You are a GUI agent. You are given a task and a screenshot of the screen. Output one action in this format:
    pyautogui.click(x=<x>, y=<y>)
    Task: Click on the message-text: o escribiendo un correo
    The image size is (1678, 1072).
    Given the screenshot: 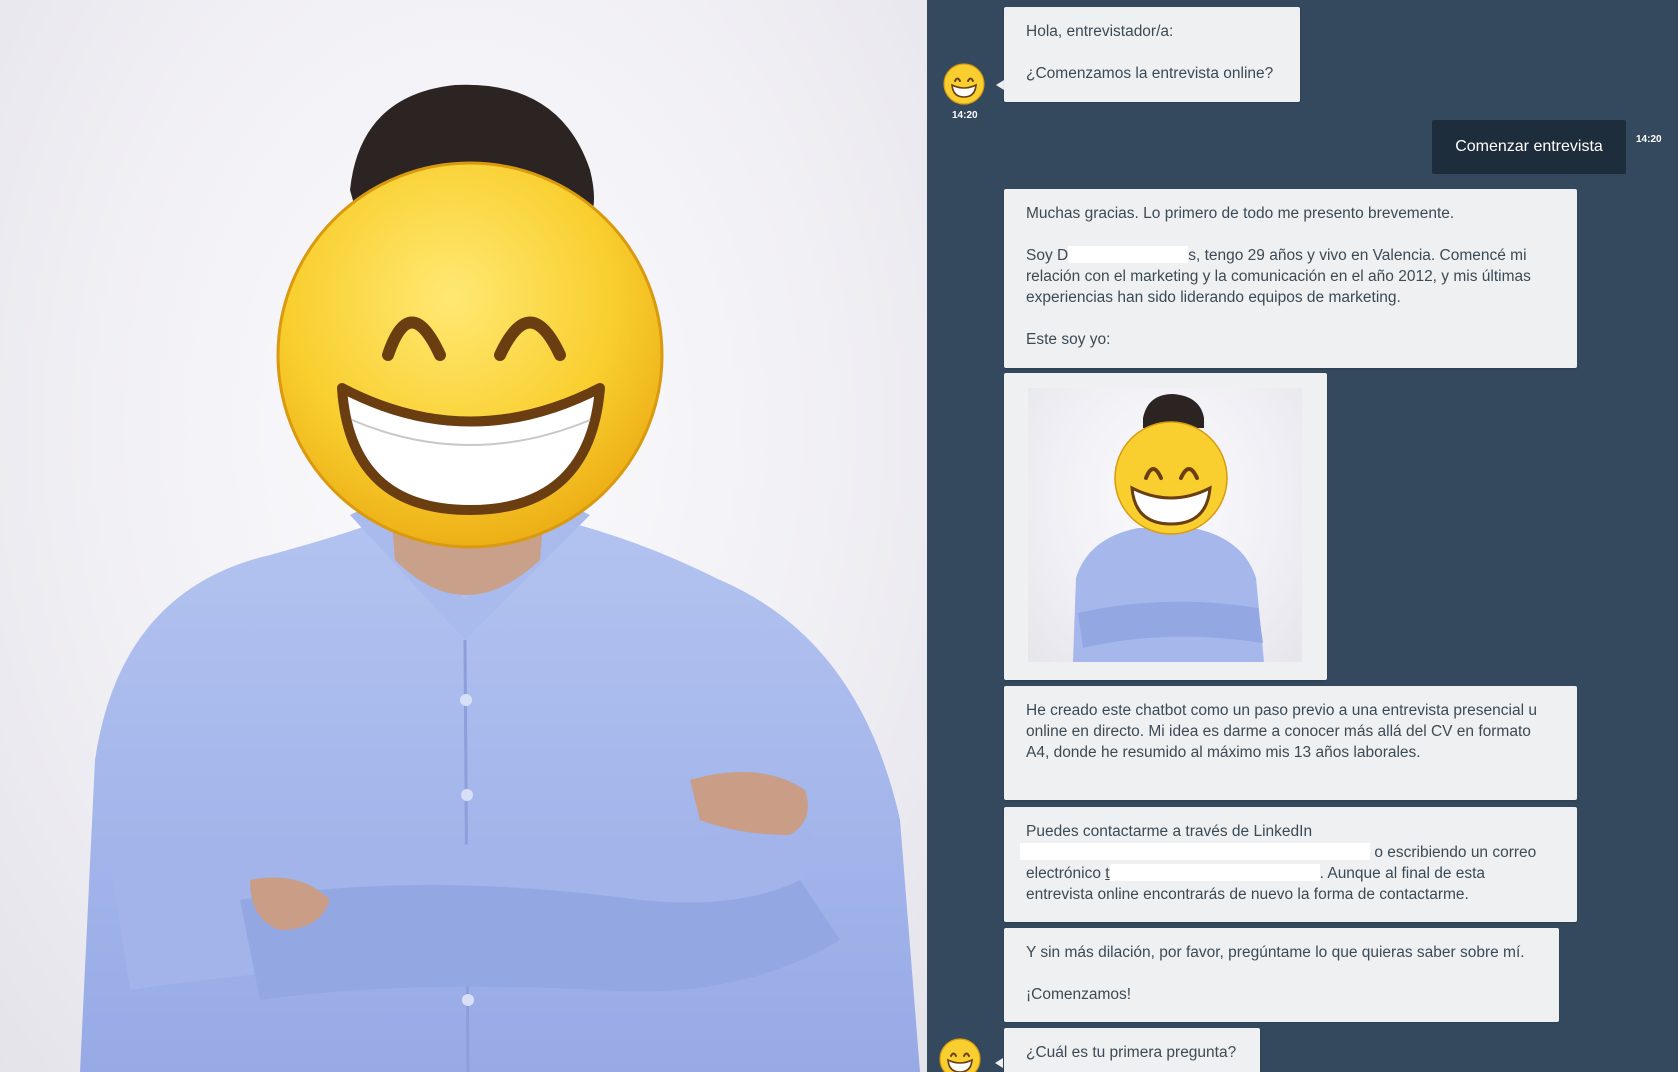 What is the action you would take?
    pyautogui.click(x=1455, y=852)
    